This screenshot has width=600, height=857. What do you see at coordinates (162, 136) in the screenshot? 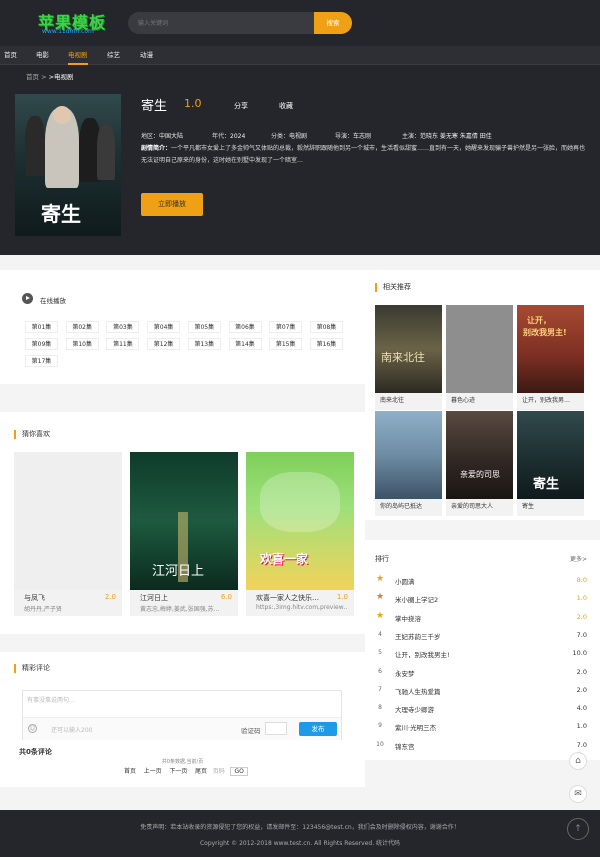
I see `meta-region: 地区：中国大陆` at bounding box center [162, 136].